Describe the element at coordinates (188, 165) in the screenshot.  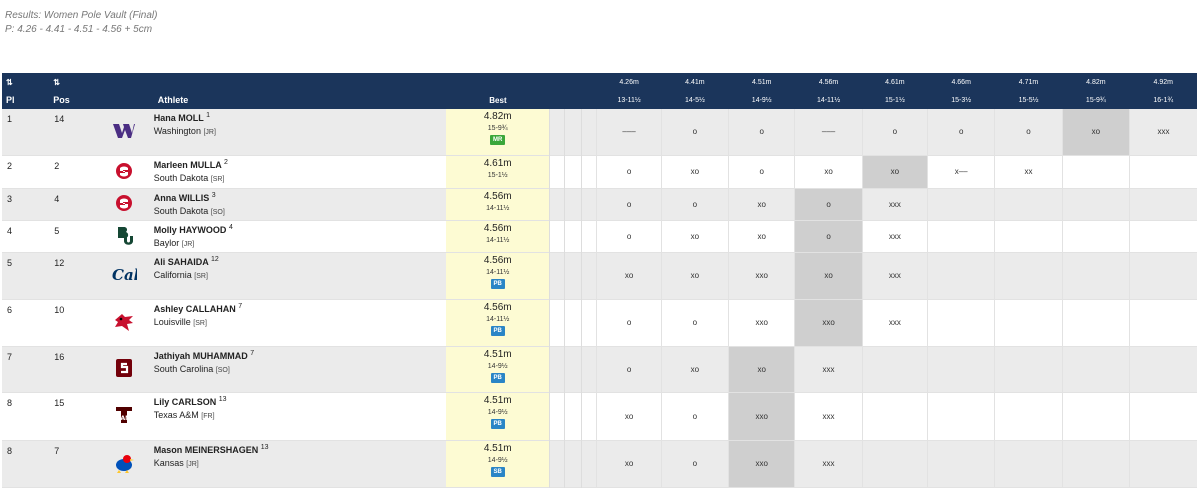
I see `athlete-name: Marleen MULLA` at that location.